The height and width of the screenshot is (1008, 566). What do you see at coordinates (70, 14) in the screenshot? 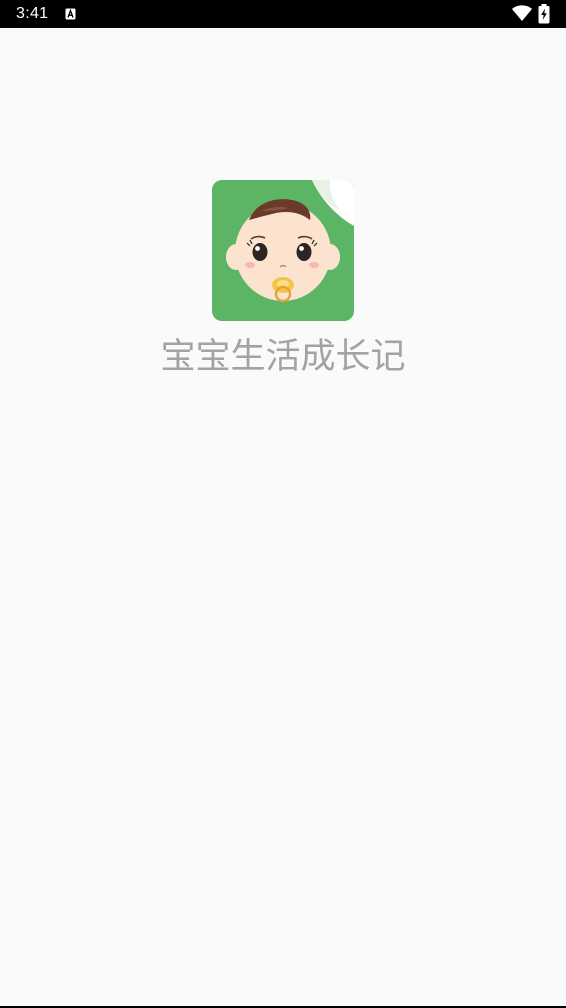
I see `a-icon` at bounding box center [70, 14].